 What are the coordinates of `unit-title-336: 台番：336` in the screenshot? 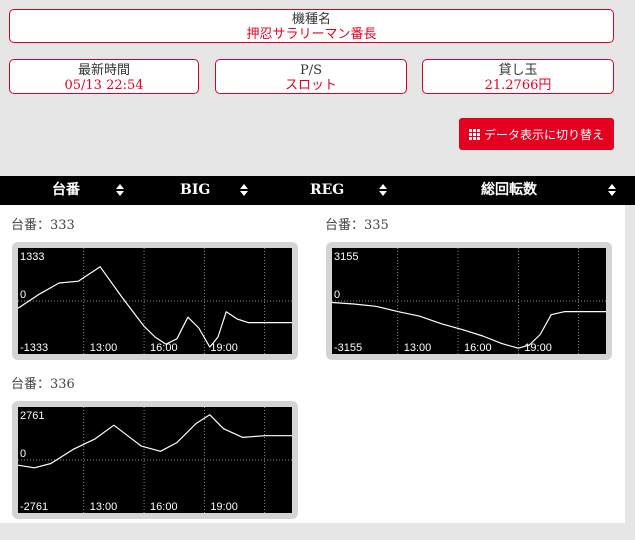 It's located at (43, 384).